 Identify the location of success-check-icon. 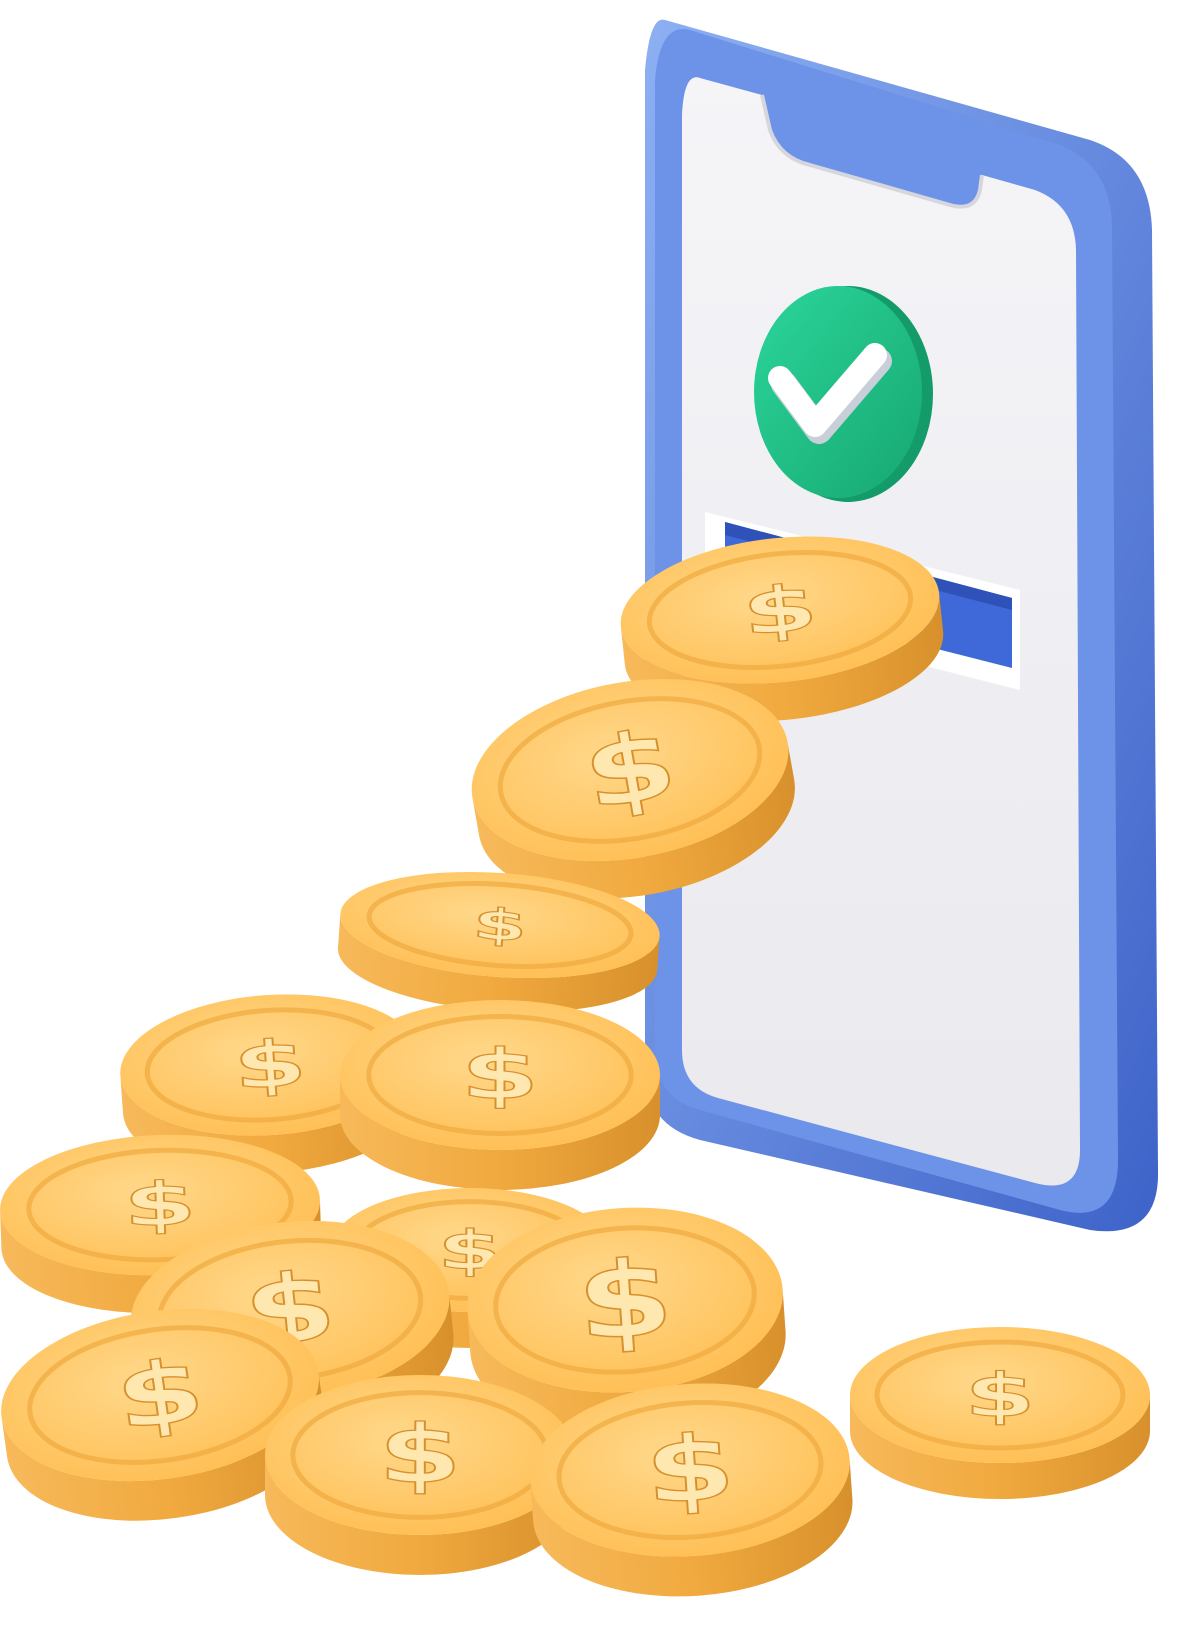
(843, 394).